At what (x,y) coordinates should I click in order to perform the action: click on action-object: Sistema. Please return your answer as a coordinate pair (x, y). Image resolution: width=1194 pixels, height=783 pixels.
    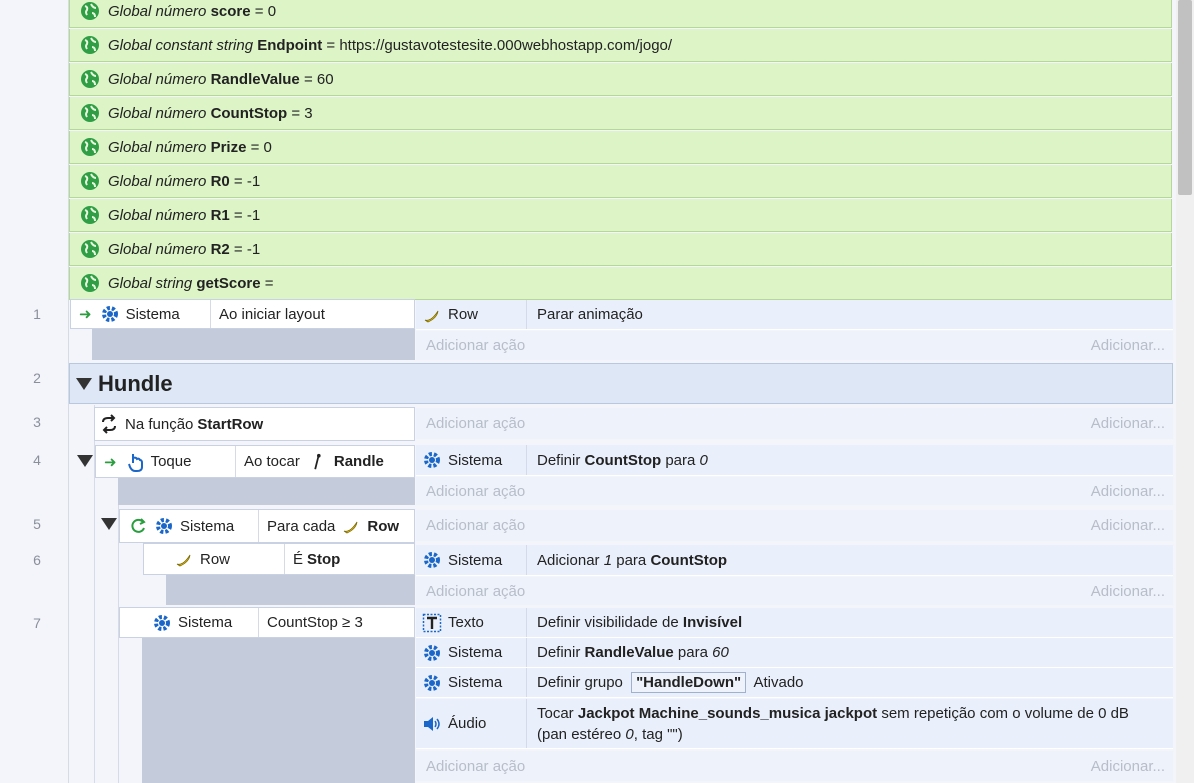
    Looking at the image, I should click on (471, 682).